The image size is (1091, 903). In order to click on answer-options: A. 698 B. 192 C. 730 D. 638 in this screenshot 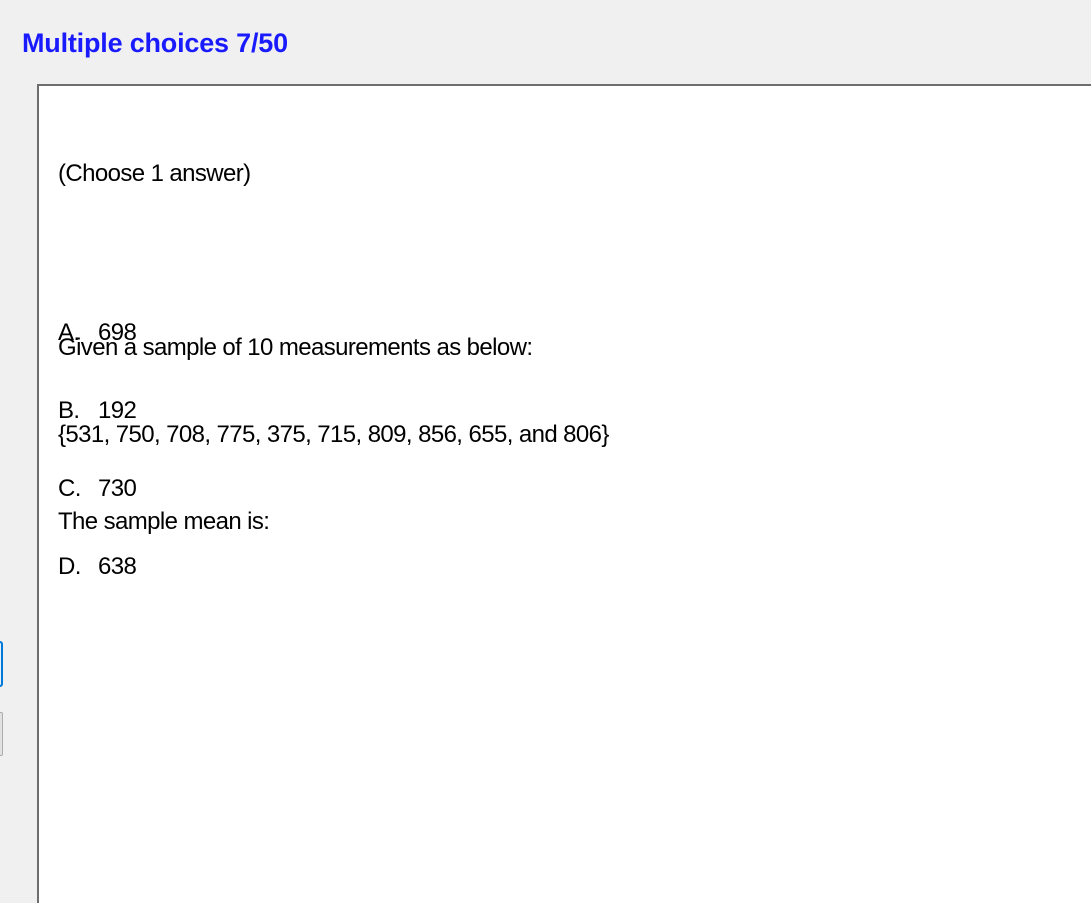, I will do `click(97, 474)`.